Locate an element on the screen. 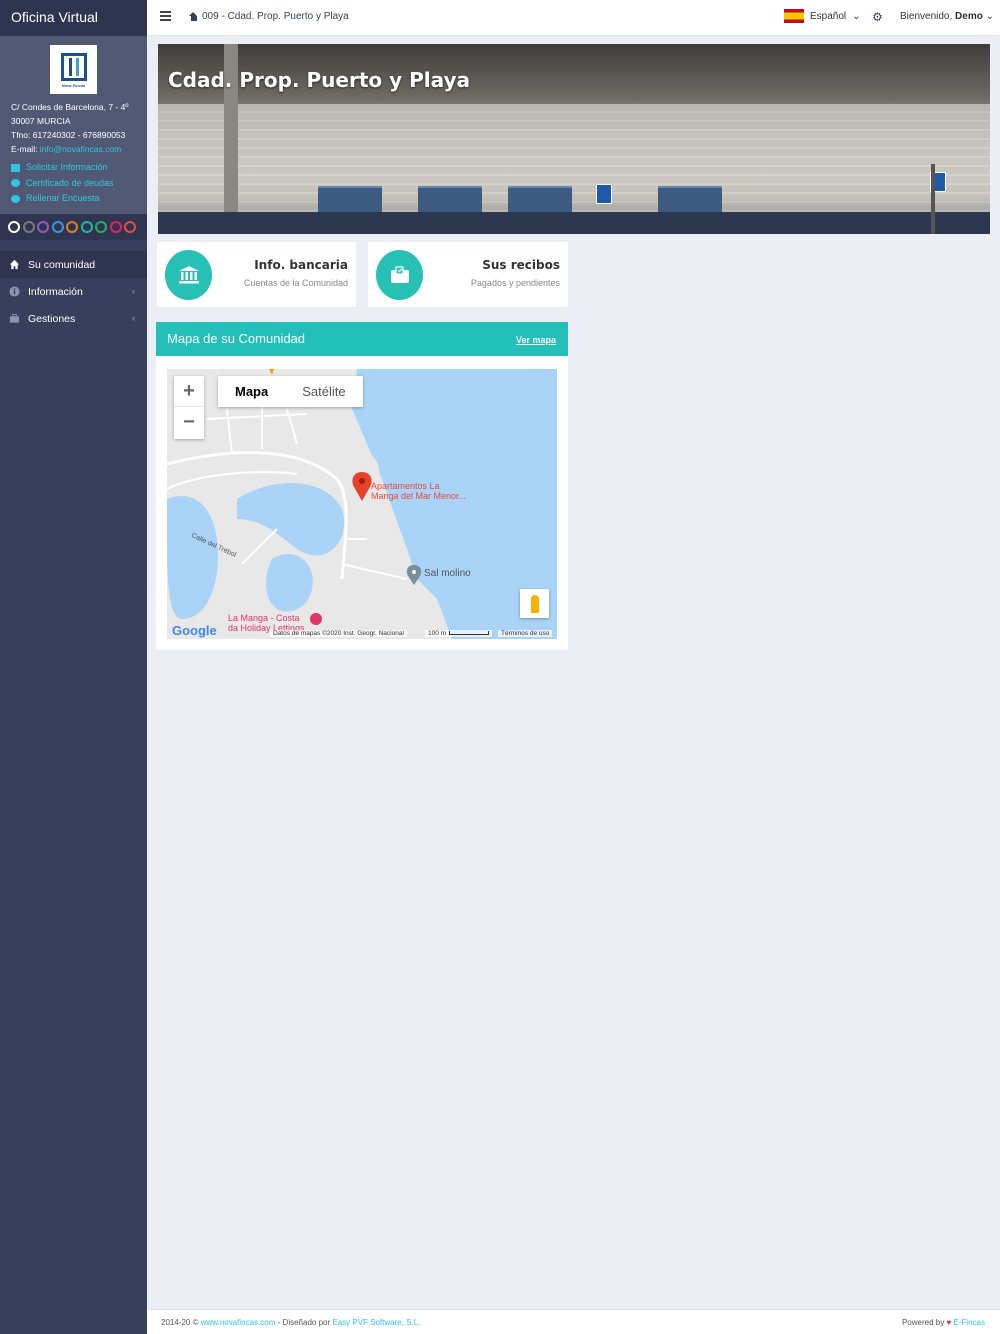 This screenshot has height=1334, width=1000. hotel-label-line1: La Manga - Costa is located at coordinates (264, 618).